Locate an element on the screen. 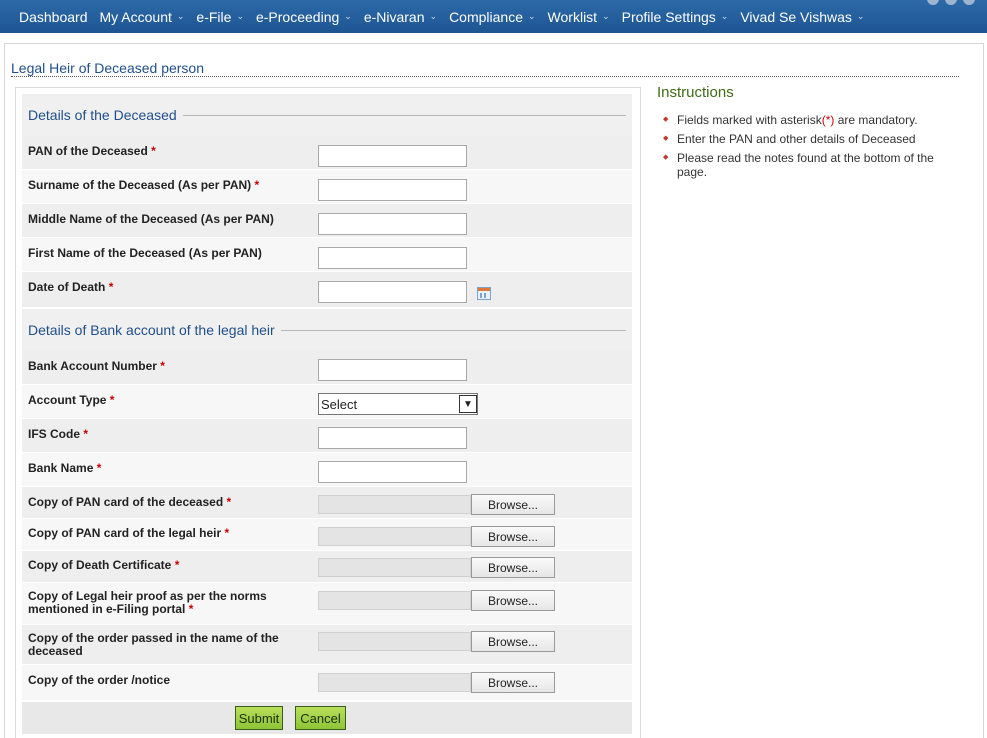 The width and height of the screenshot is (987, 738). surname-input is located at coordinates (392, 190).